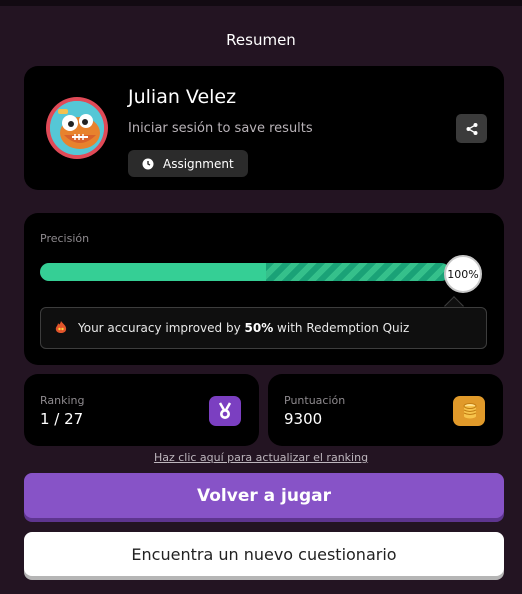 The image size is (522, 594). Describe the element at coordinates (225, 411) in the screenshot. I see `medal-icon` at that location.